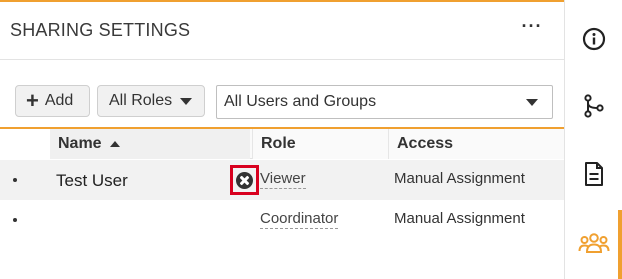 This screenshot has height=279, width=622. I want to click on role-link: Viewer, so click(283, 179).